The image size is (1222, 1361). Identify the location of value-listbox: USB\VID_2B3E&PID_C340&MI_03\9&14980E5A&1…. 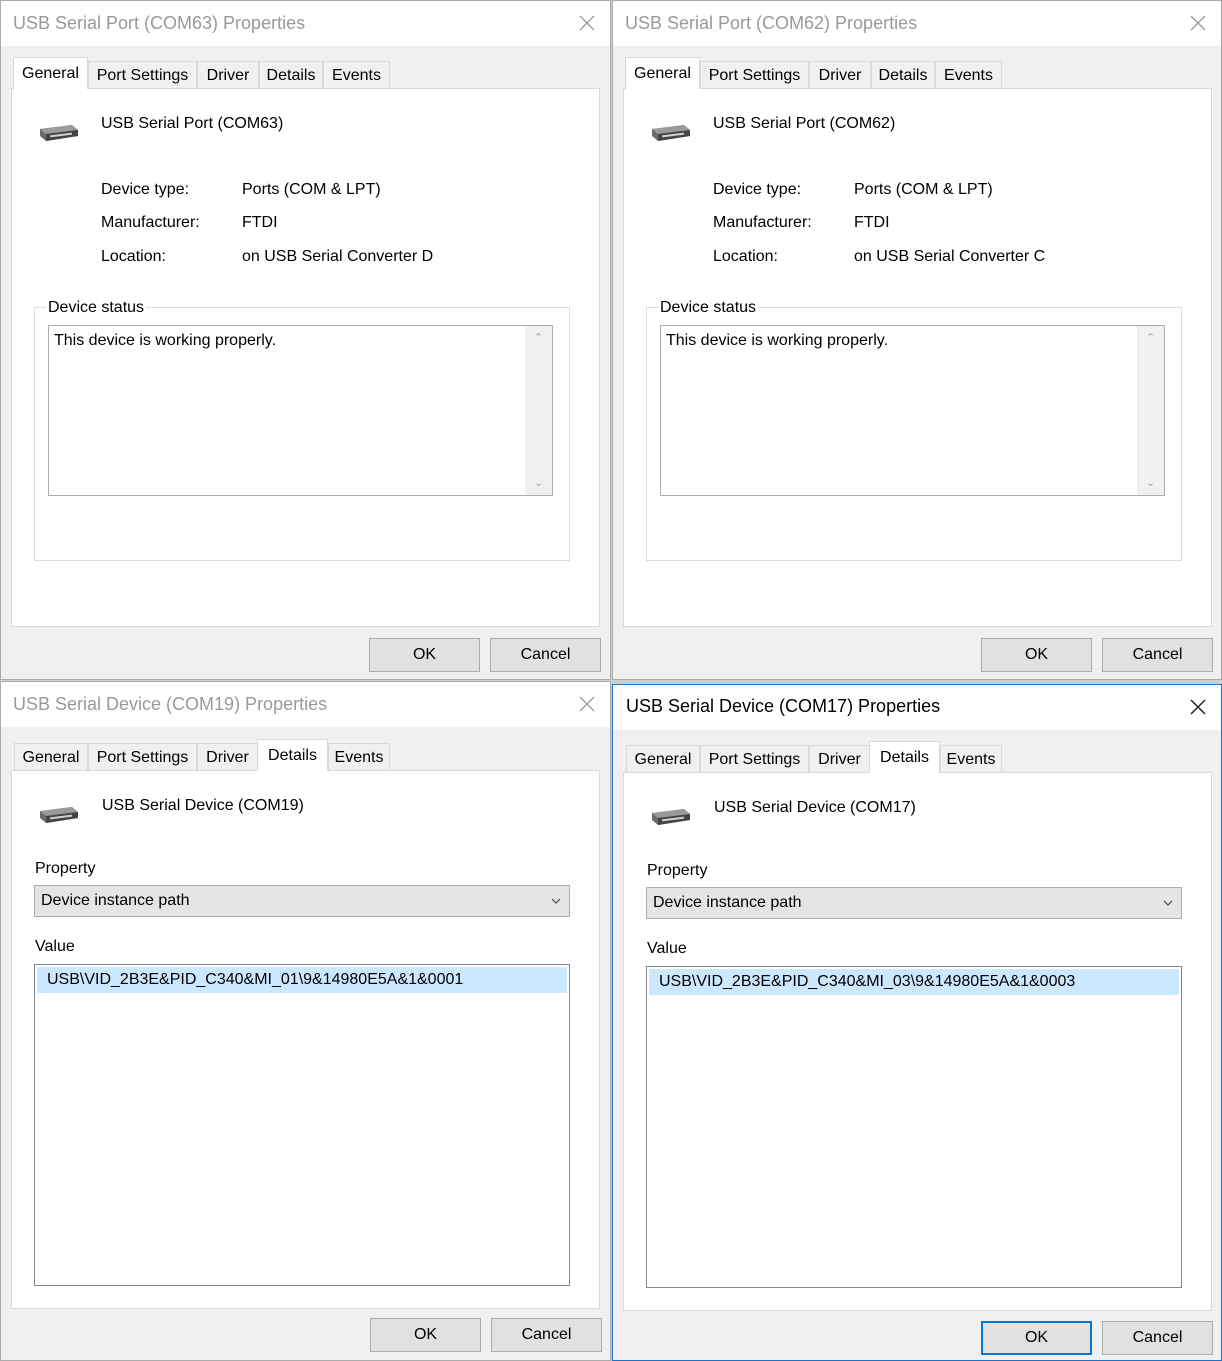
(914, 1127).